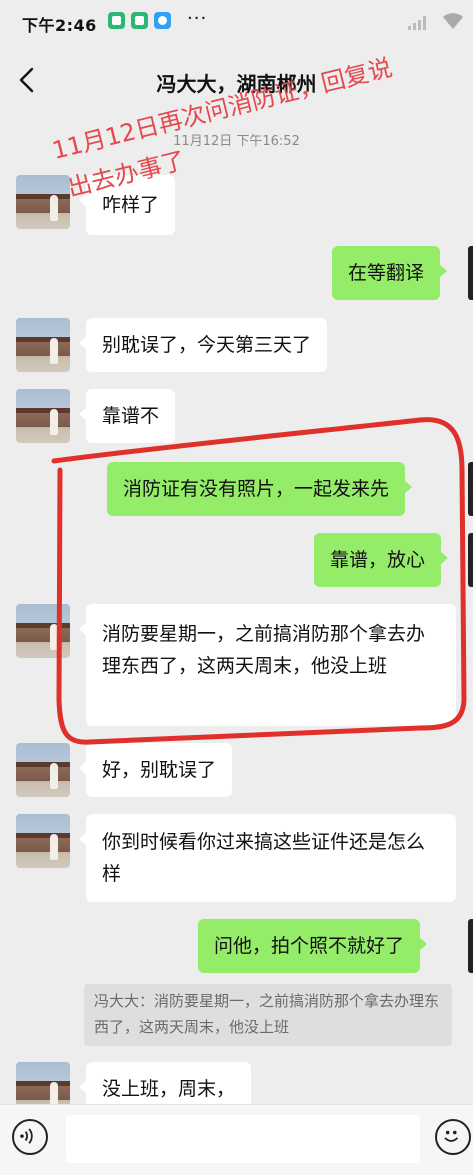 This screenshot has height=1175, width=473. What do you see at coordinates (127, 416) in the screenshot?
I see `message-bubble: 靠谱不` at bounding box center [127, 416].